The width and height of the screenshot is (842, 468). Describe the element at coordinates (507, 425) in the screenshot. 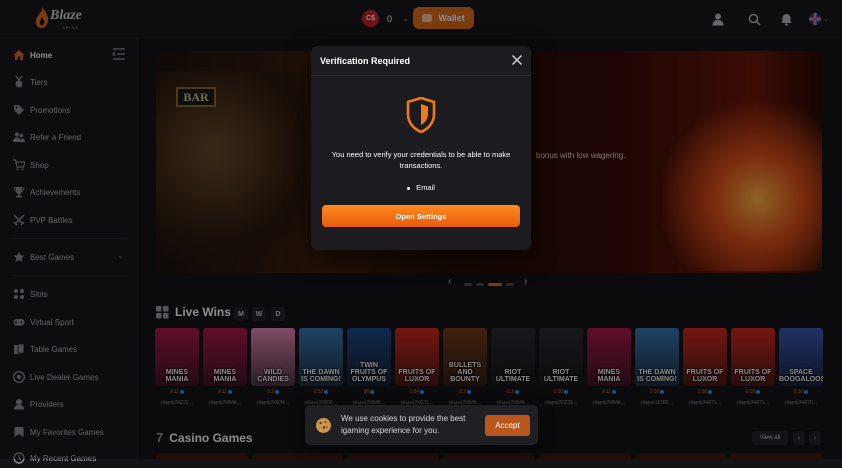

I see `accept-cookies-button: Accept` at that location.